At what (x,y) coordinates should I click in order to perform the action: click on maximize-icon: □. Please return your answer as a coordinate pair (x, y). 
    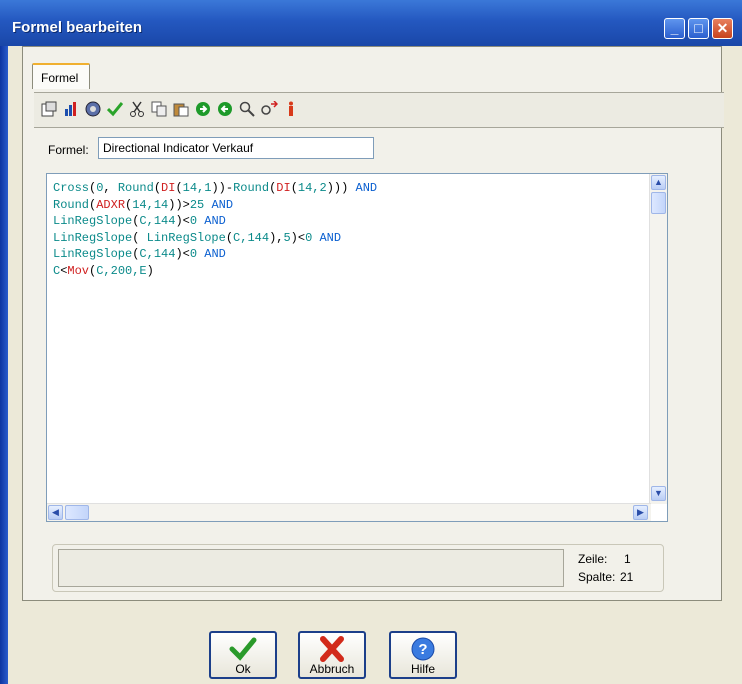
    Looking at the image, I should click on (698, 28).